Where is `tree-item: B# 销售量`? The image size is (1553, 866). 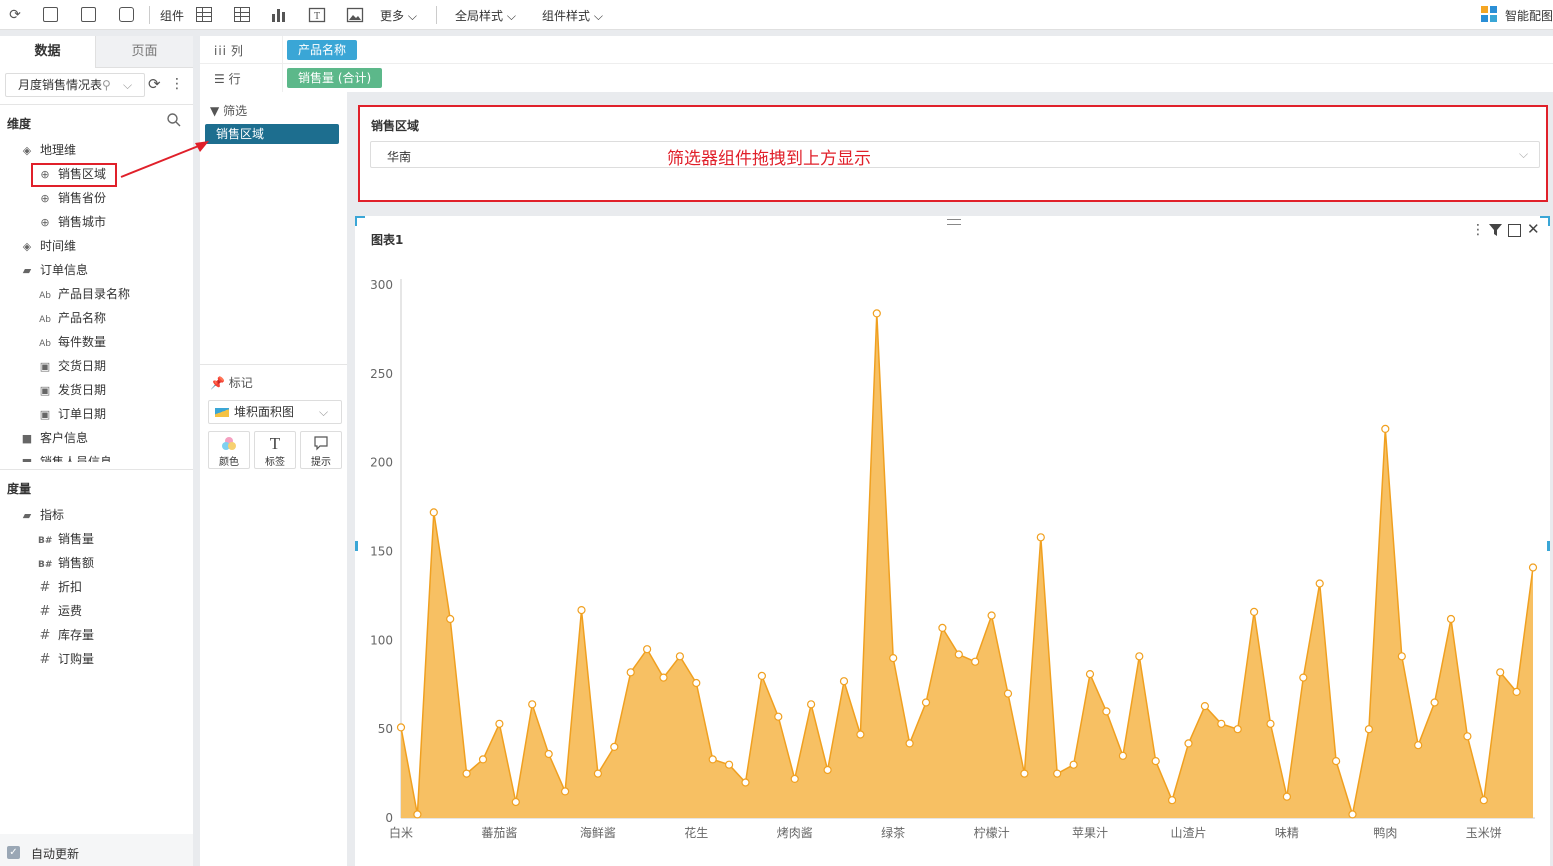
tree-item: B# 销售量 is located at coordinates (66, 539).